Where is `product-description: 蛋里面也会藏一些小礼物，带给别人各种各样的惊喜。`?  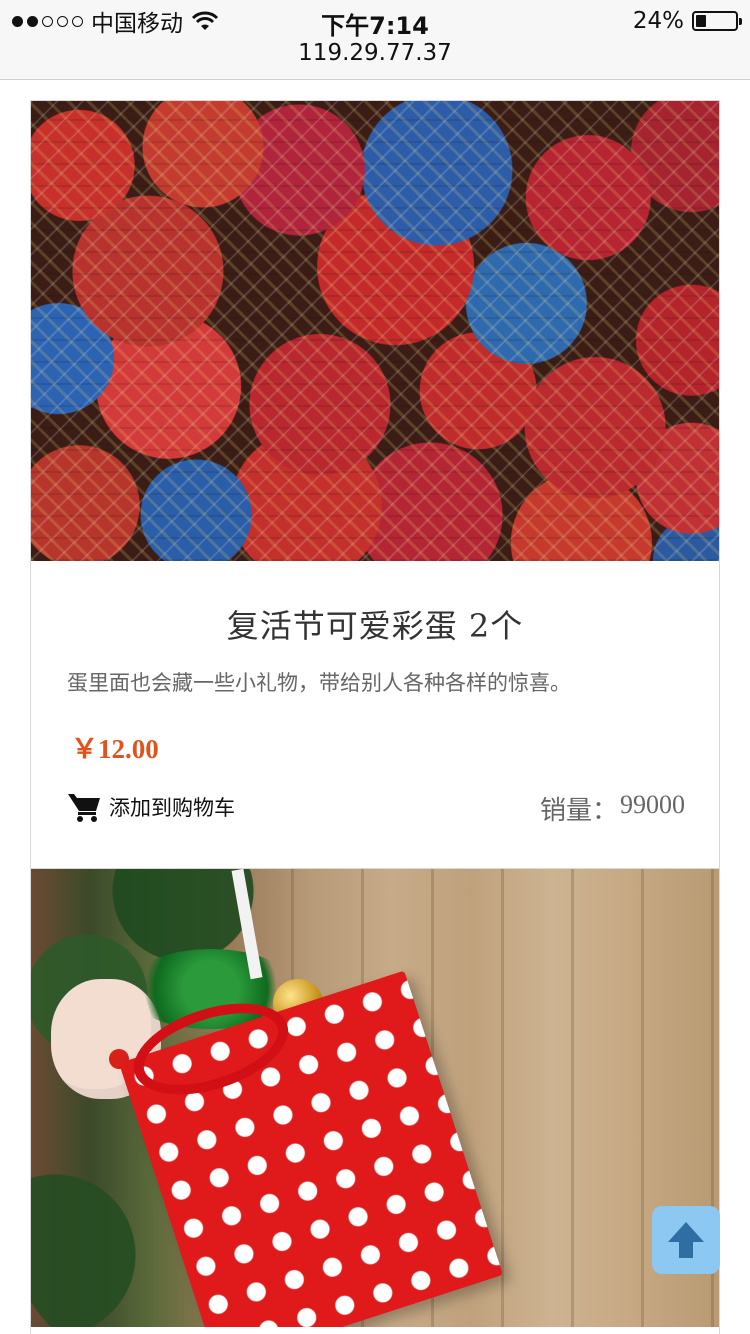
product-description: 蛋里面也会藏一些小礼物，带给别人各种各样的惊喜。 is located at coordinates (319, 683).